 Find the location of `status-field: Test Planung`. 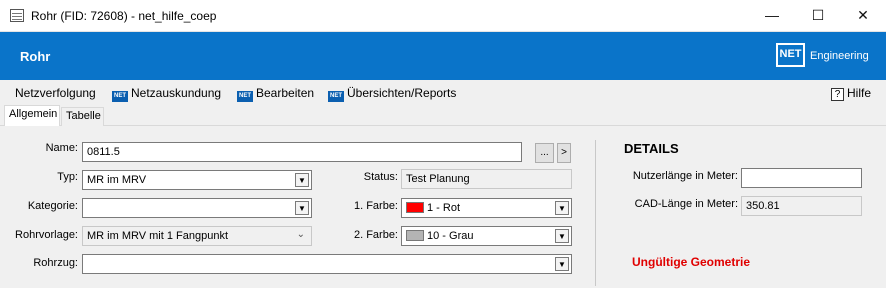

status-field: Test Planung is located at coordinates (486, 179).